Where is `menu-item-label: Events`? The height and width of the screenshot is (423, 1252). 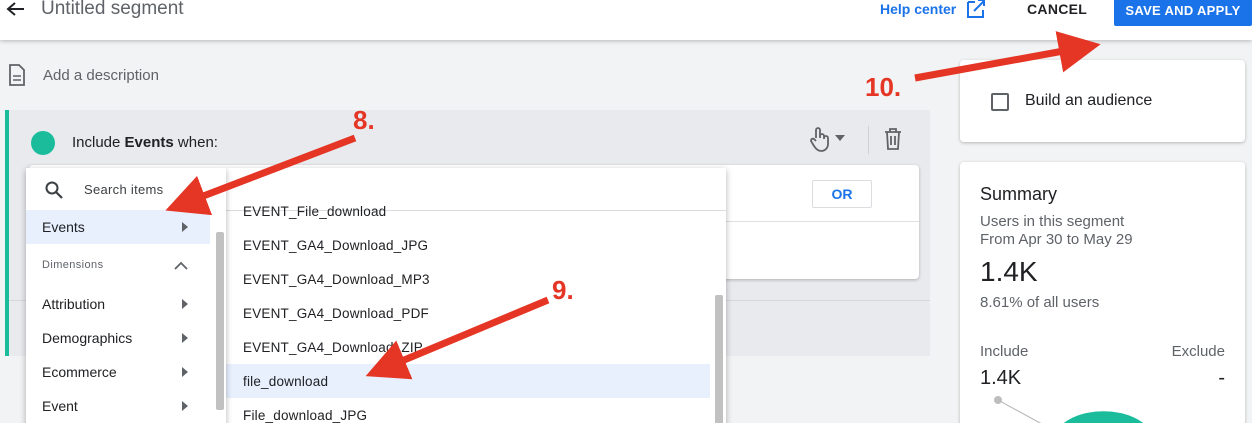
menu-item-label: Events is located at coordinates (63, 227).